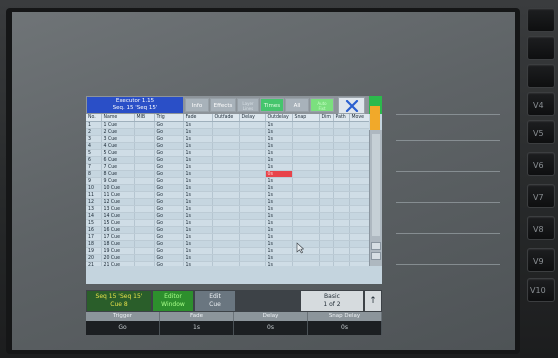 The width and height of the screenshot is (558, 358). I want to click on all-button: All, so click(297, 105).